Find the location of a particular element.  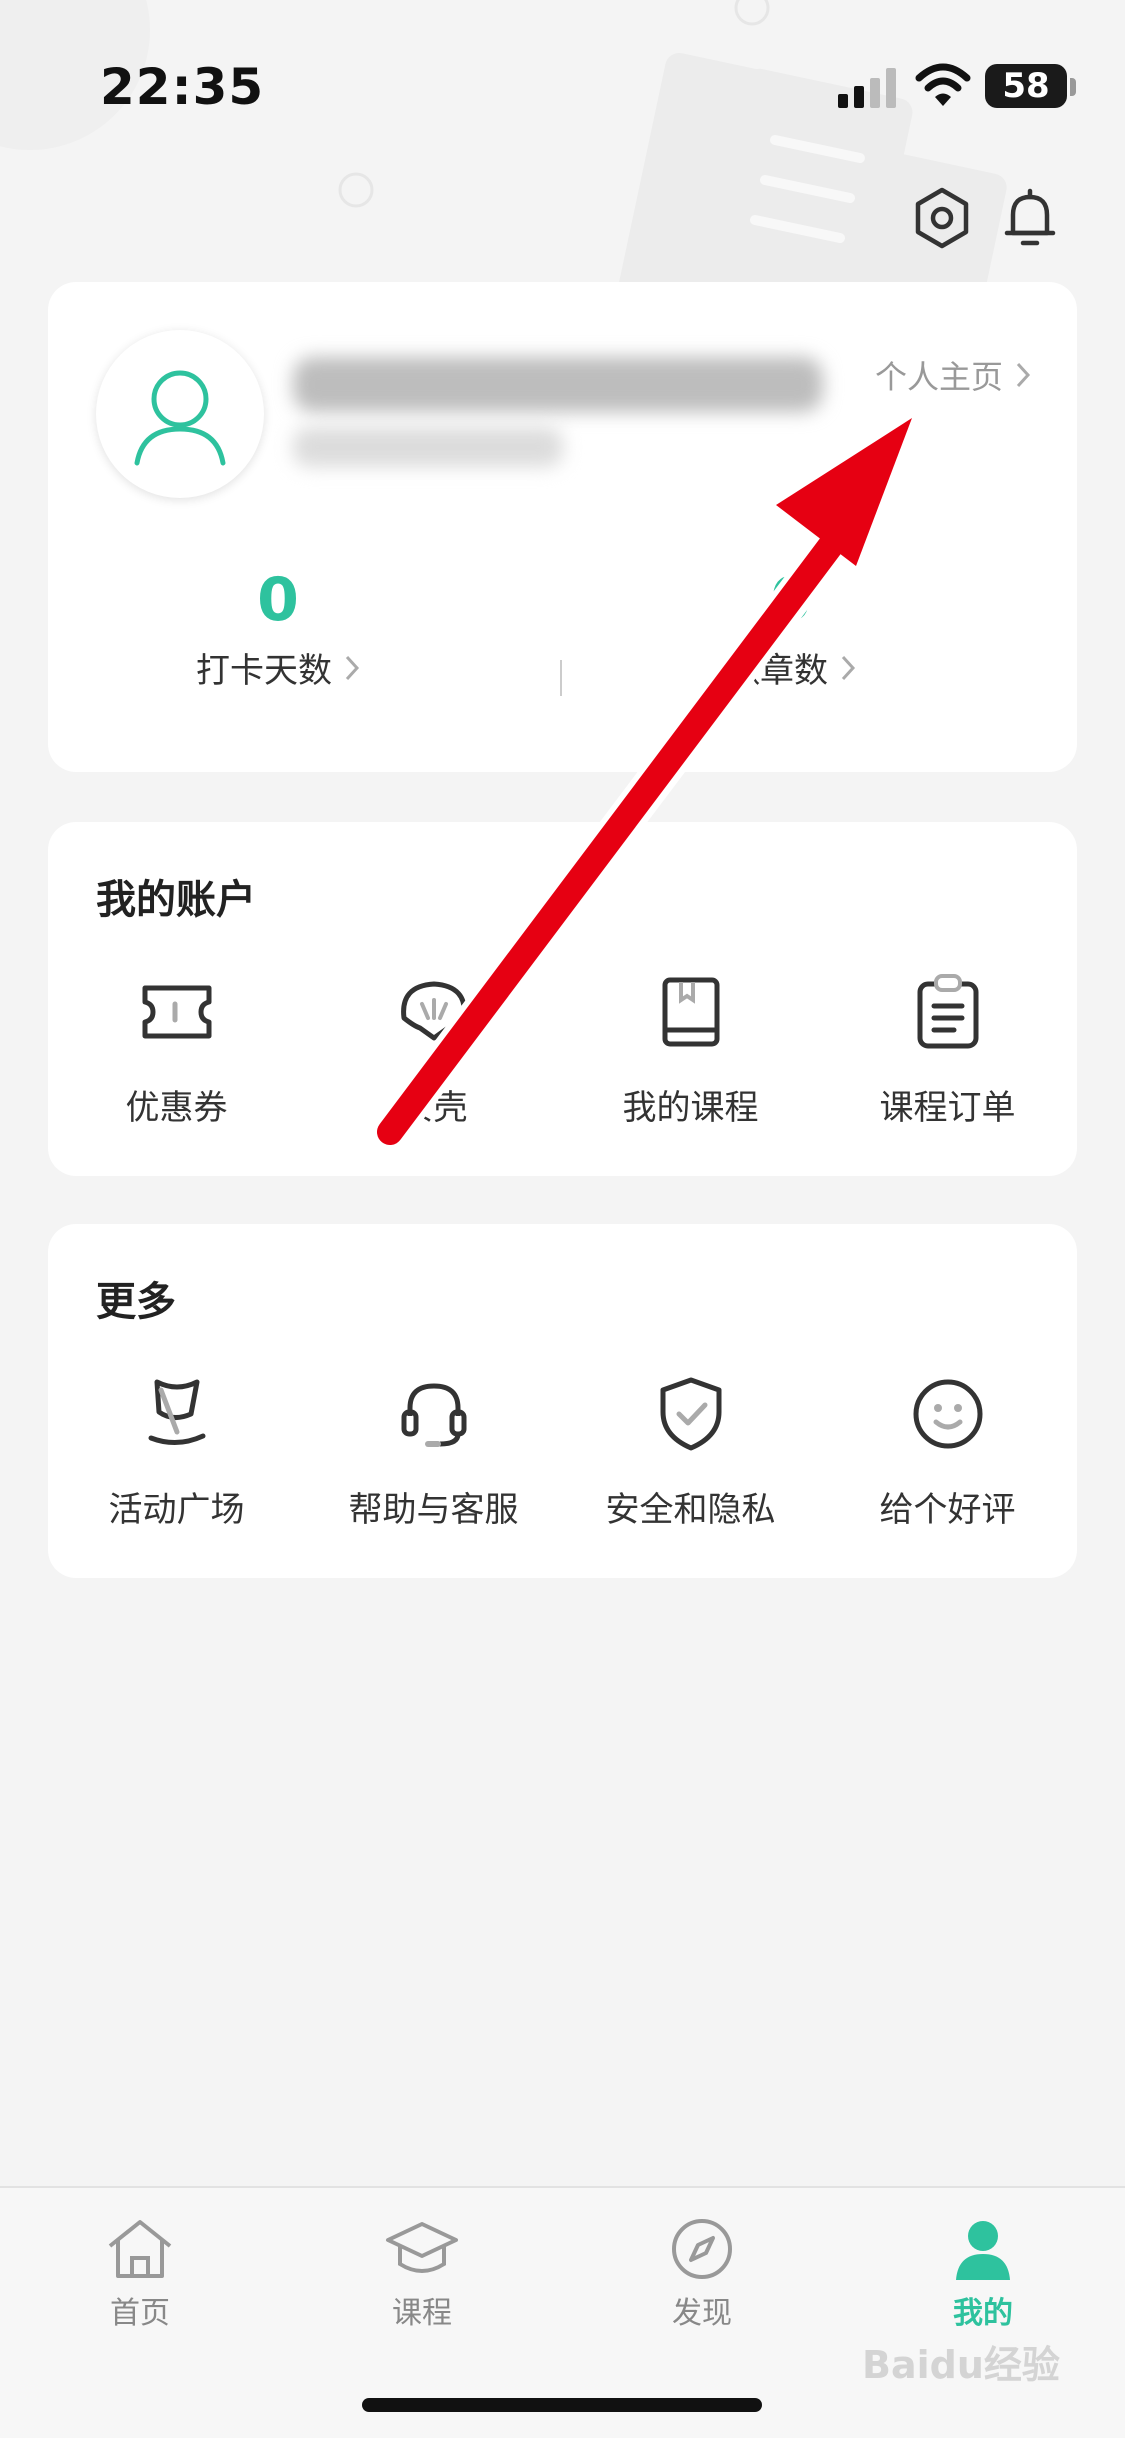

tab-discover-label: 发现 is located at coordinates (702, 2313).